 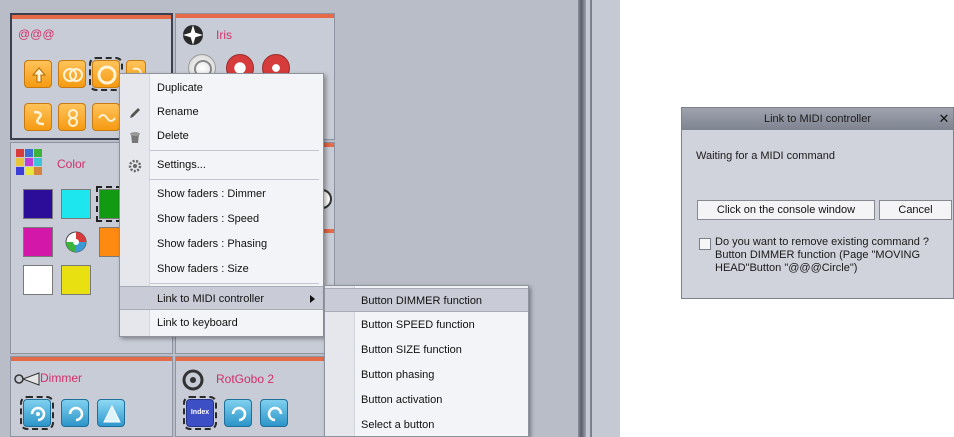 What do you see at coordinates (38, 74) in the screenshot?
I see `preset-button-pan-icon` at bounding box center [38, 74].